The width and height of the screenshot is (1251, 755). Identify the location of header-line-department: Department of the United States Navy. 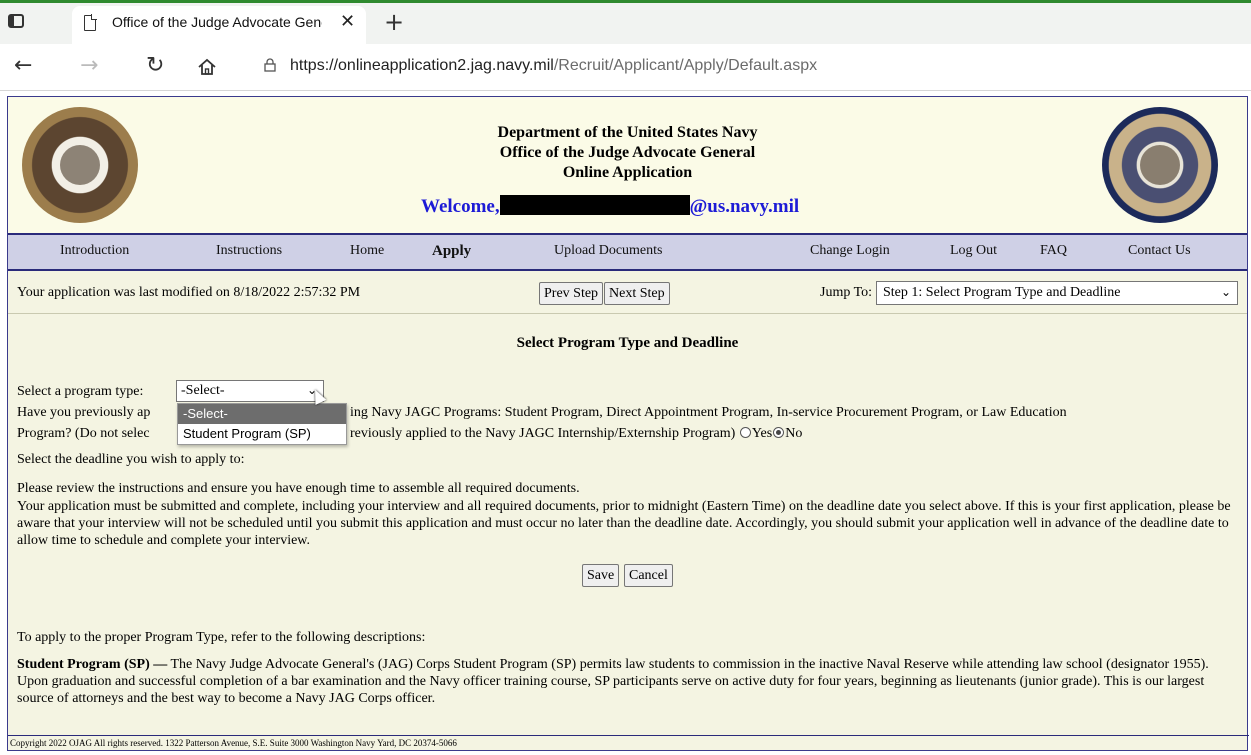
(627, 132).